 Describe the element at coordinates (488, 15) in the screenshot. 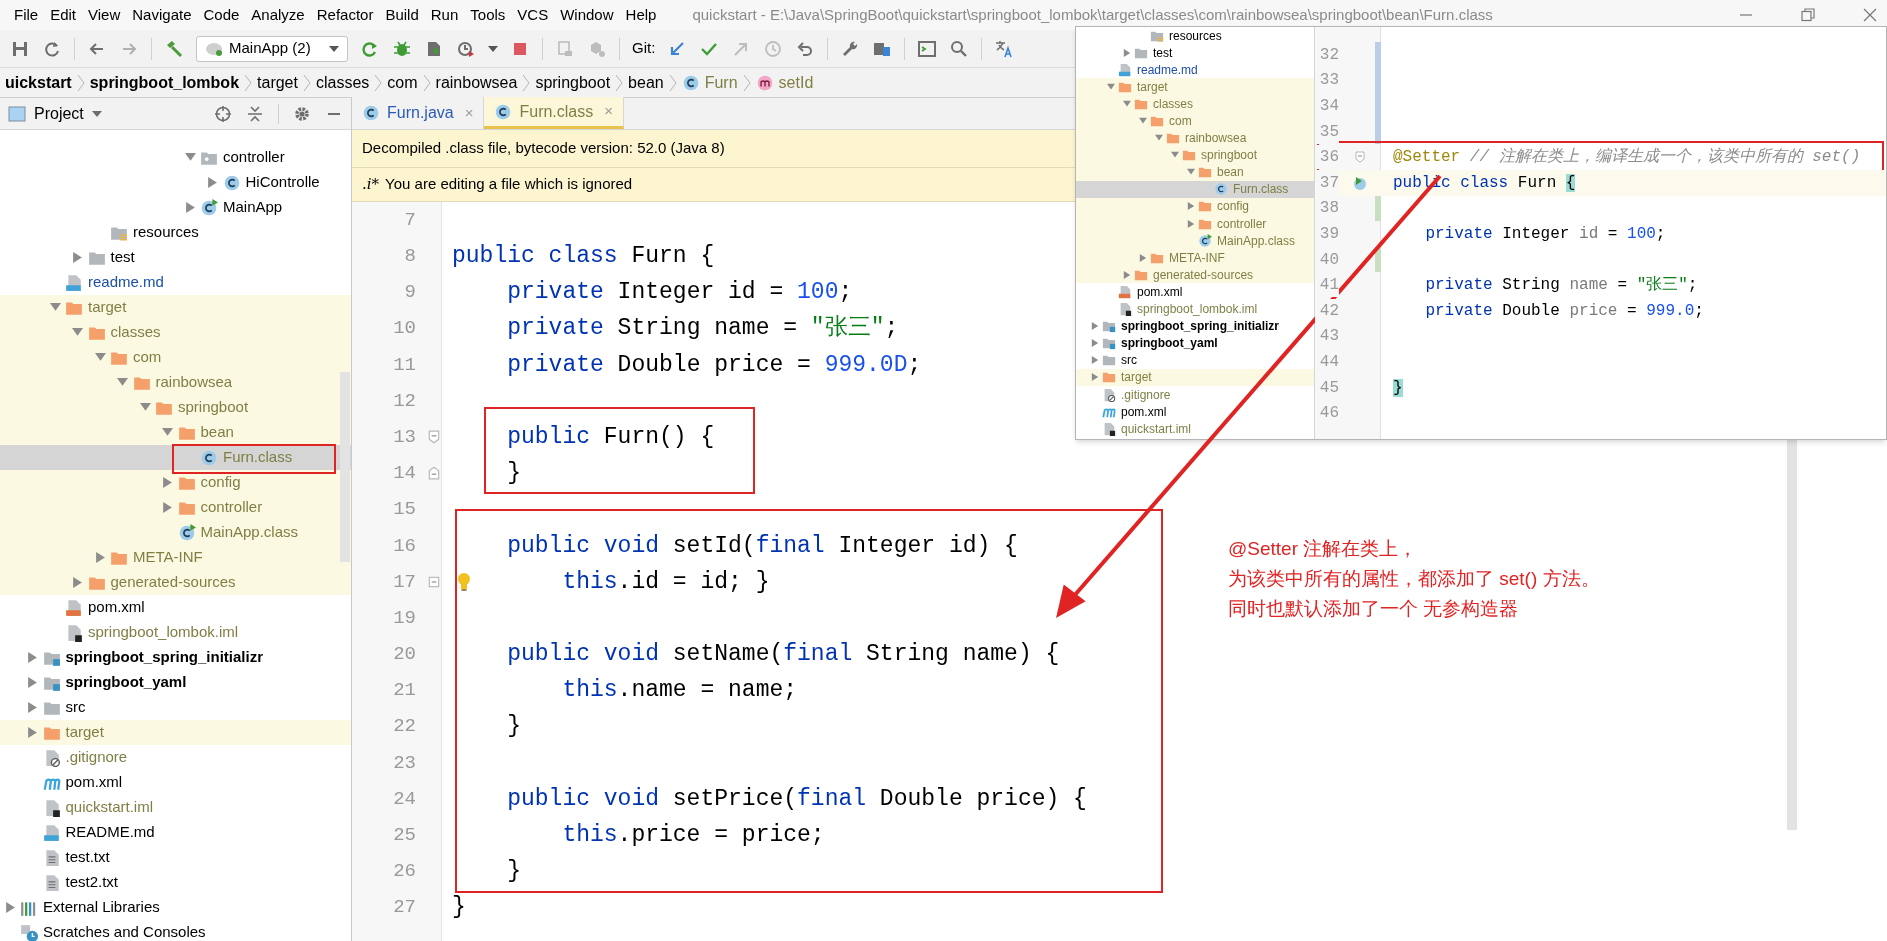

I see `menu-item: Tools` at that location.